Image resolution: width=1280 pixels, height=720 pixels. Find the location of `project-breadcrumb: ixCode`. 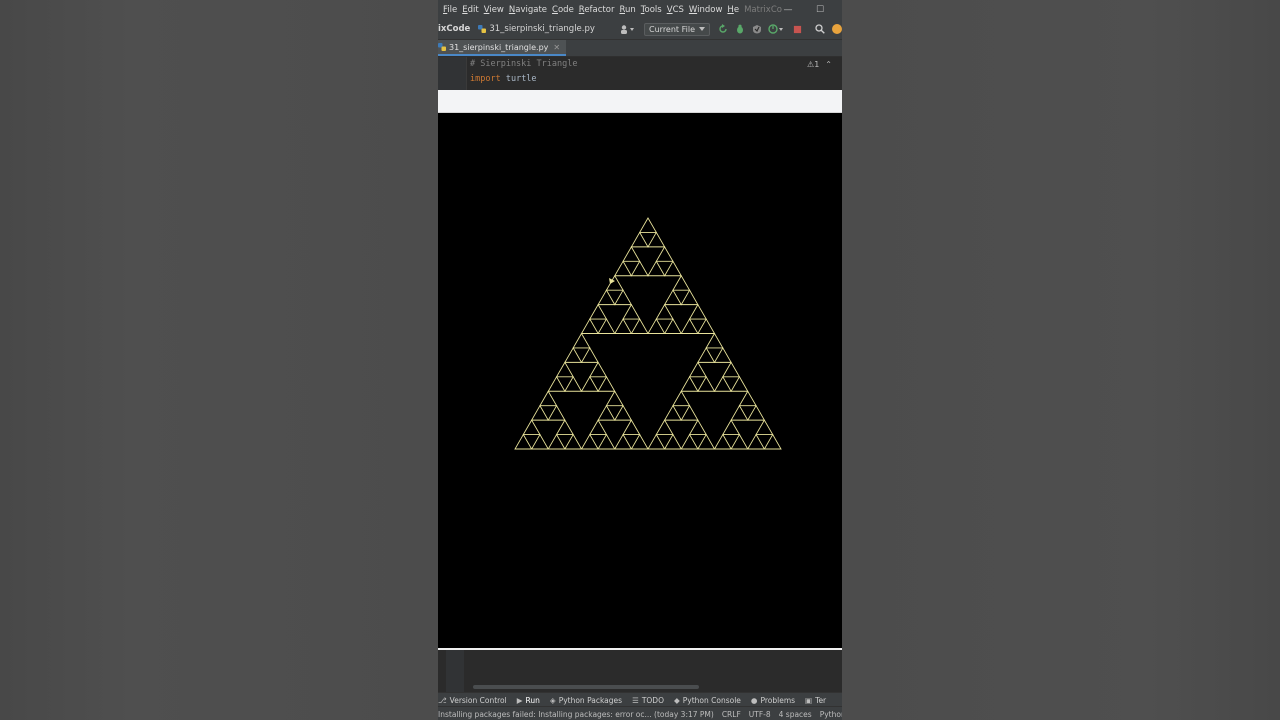

project-breadcrumb: ixCode is located at coordinates (454, 29).